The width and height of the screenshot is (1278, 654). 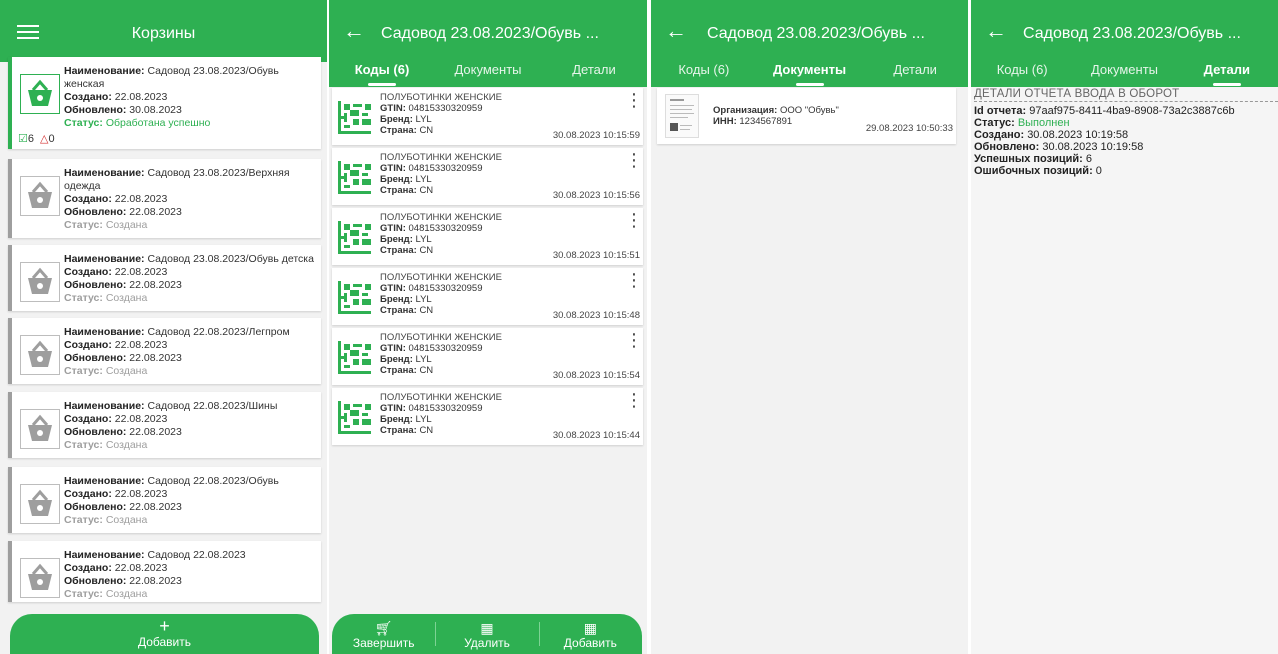 What do you see at coordinates (36, 138) in the screenshot?
I see `basket-counters: ☑6 △0` at bounding box center [36, 138].